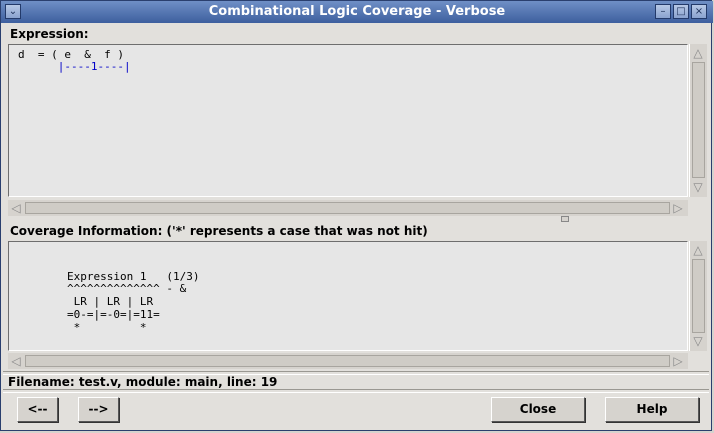  I want to click on coverage-line-2: ^^^^^^^^^^^^^^ - &, so click(127, 288).